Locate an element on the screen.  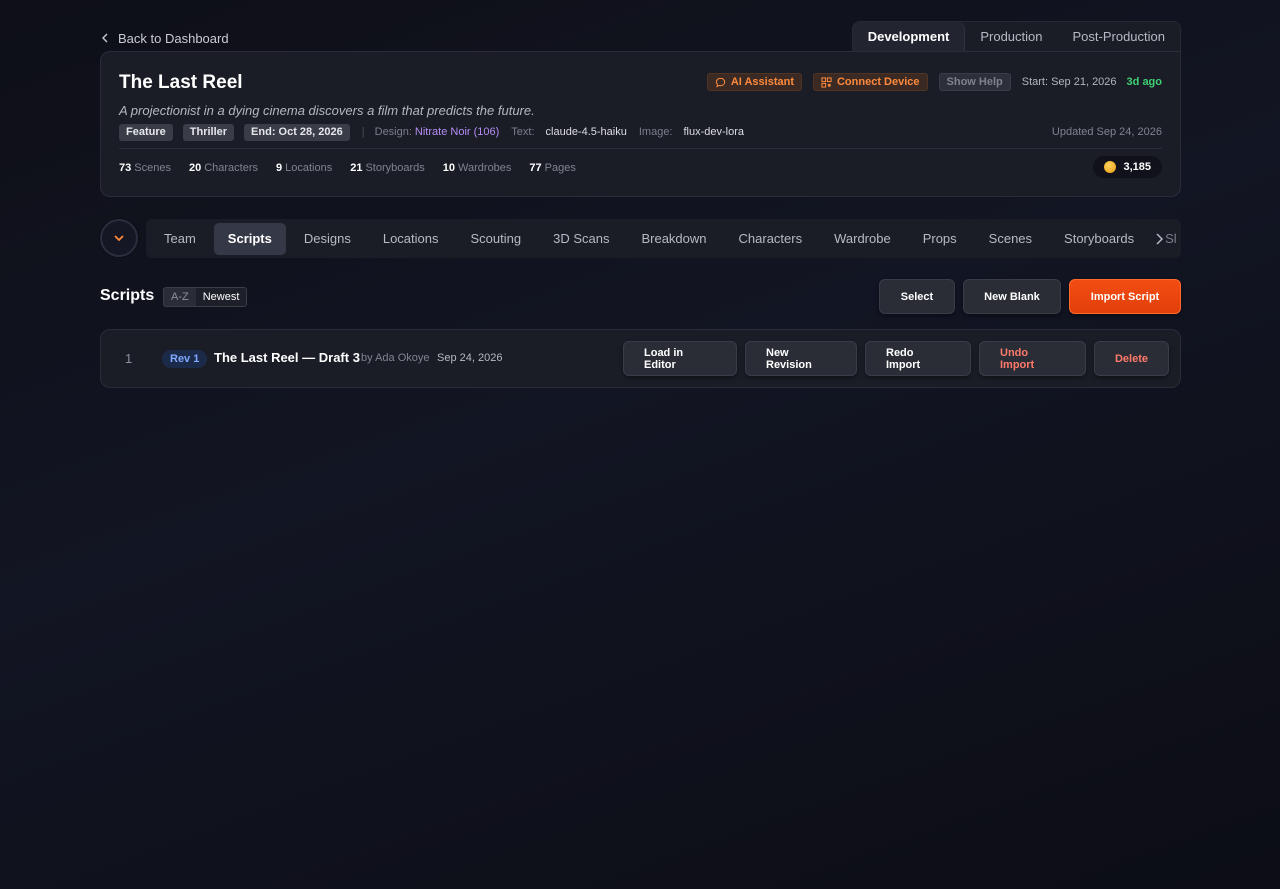
show-help-button: Show Help is located at coordinates (974, 82).